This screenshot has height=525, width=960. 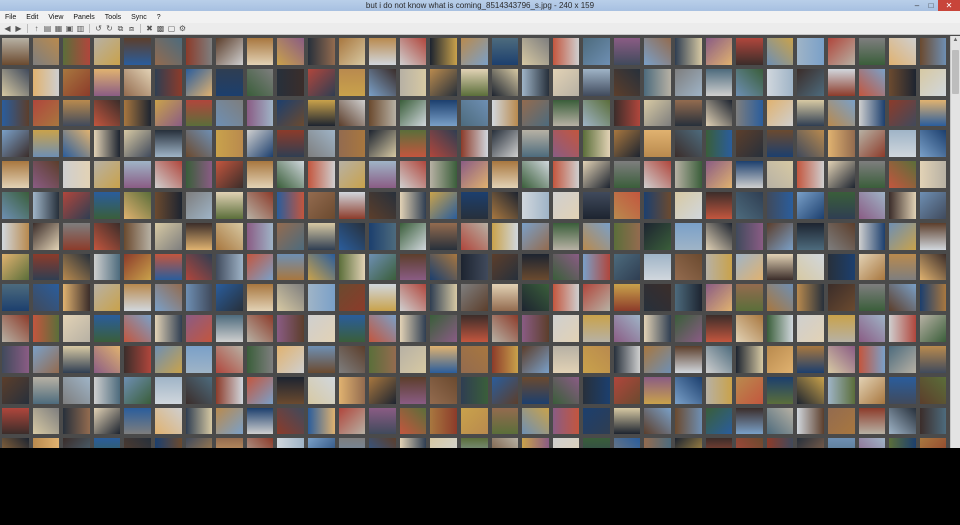 I want to click on scroll-up-icon: ▲, so click(x=955, y=40).